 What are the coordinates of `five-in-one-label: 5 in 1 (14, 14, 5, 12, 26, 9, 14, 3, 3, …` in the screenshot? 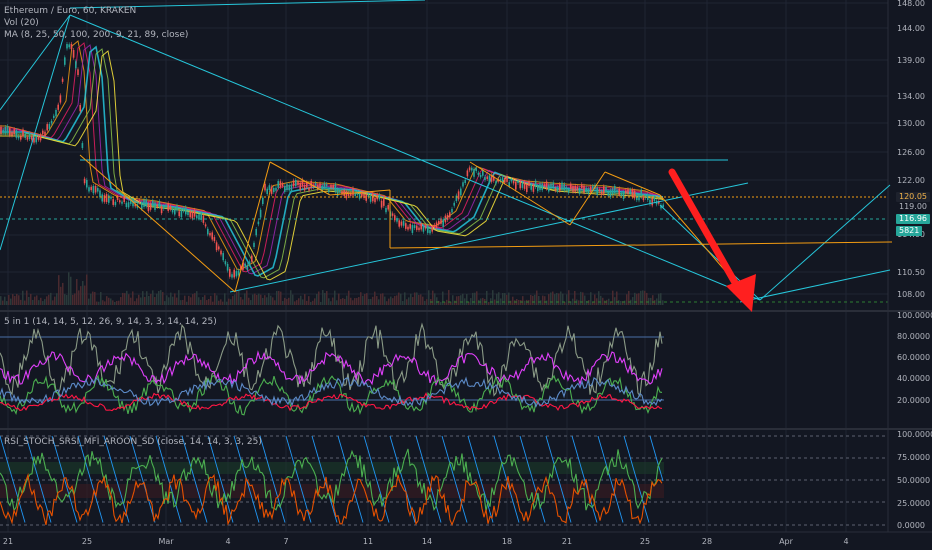 It's located at (110, 322).